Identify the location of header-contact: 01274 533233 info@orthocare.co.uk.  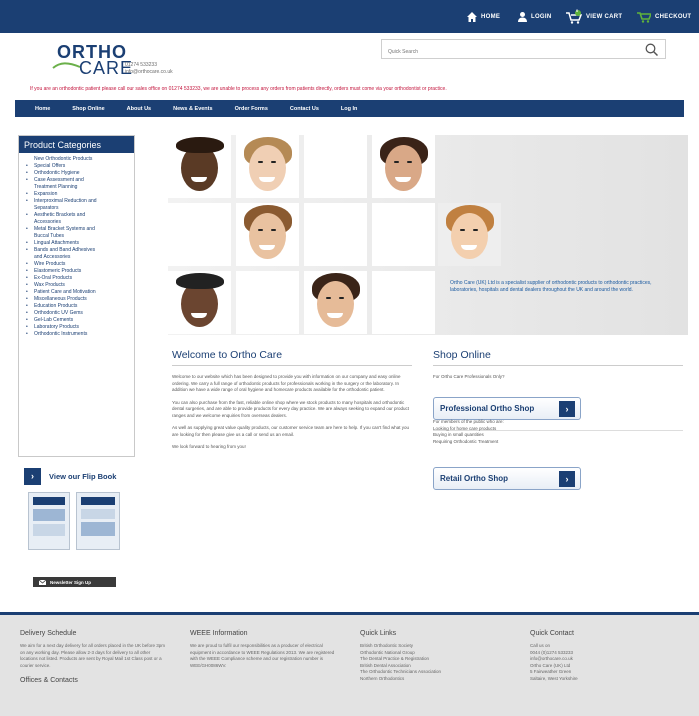
(149, 69).